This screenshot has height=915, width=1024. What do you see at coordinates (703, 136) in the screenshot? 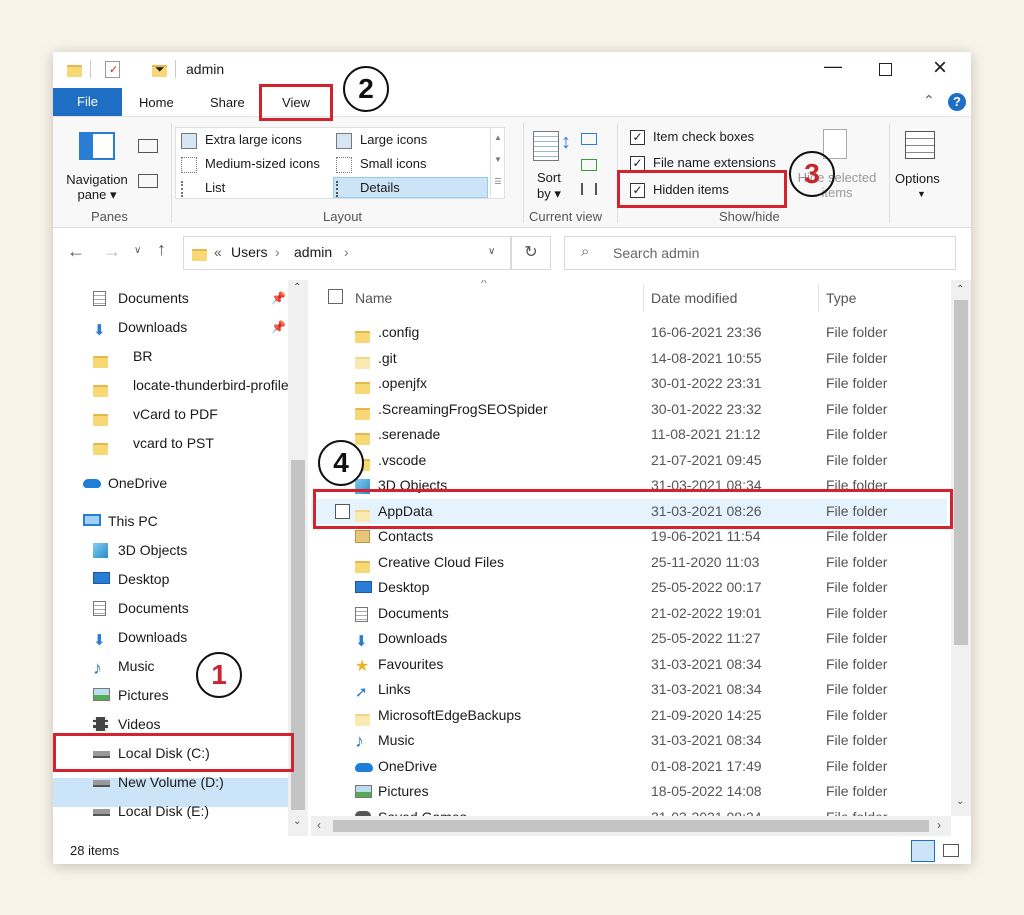
I see `item-check-boxes-label: Item check boxes` at bounding box center [703, 136].